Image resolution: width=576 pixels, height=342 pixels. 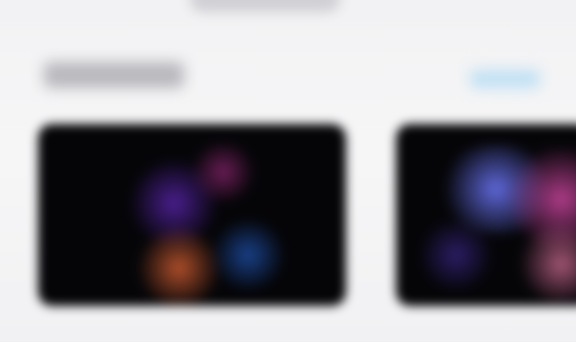 What do you see at coordinates (456, 255) in the screenshot?
I see `artwork-glow-indigo` at bounding box center [456, 255].